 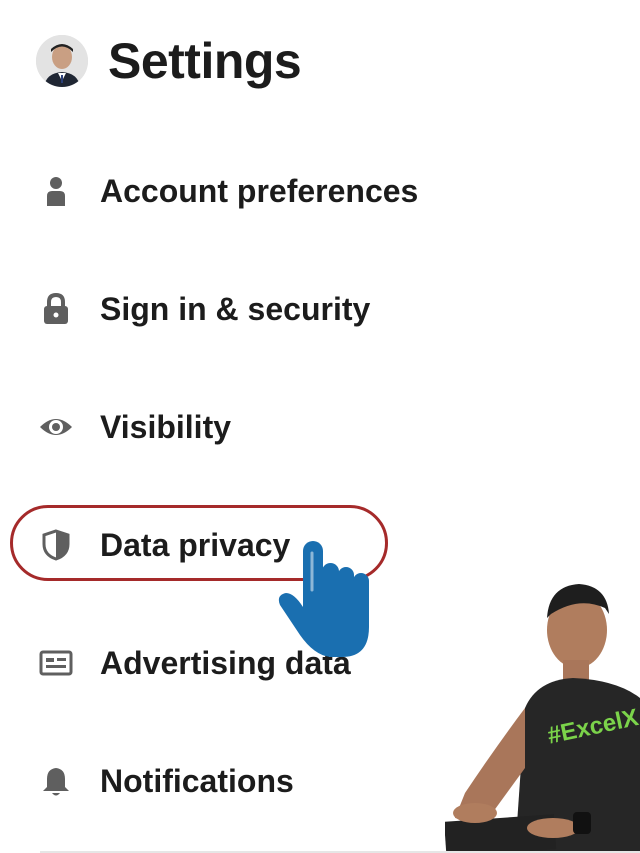 What do you see at coordinates (56, 545) in the screenshot?
I see `shield-icon` at bounding box center [56, 545].